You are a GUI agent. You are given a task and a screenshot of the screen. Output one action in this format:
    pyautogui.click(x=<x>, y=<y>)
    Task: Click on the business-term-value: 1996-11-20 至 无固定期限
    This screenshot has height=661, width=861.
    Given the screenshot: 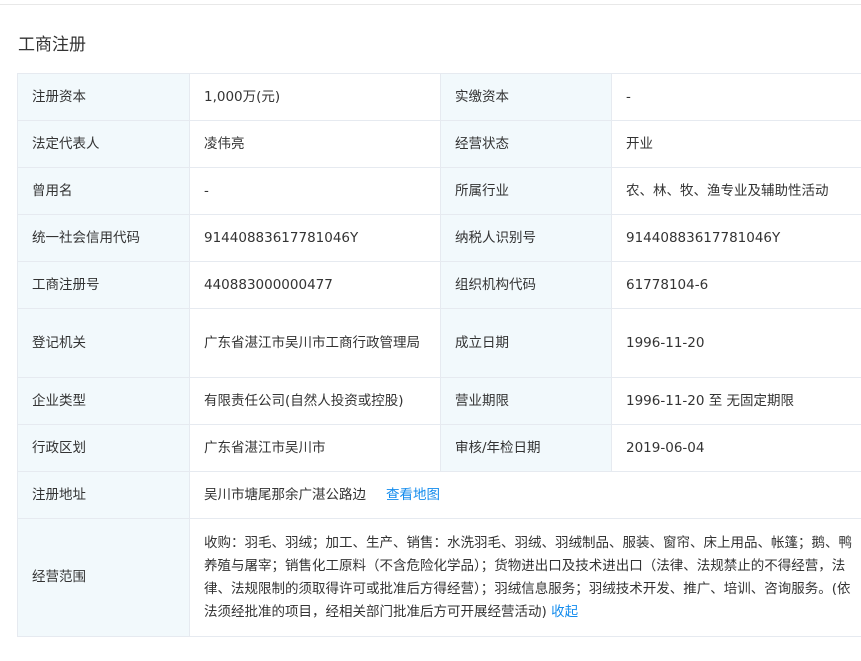 What is the action you would take?
    pyautogui.click(x=736, y=401)
    